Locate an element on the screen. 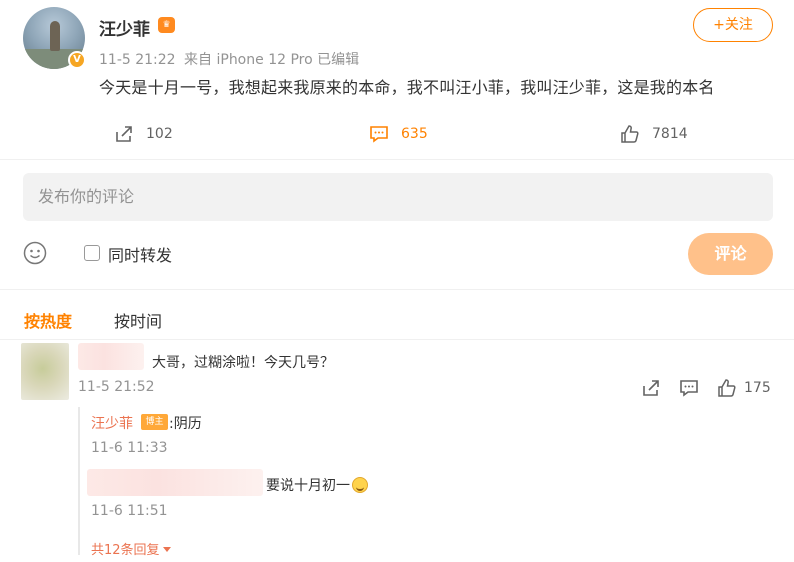 The height and width of the screenshot is (562, 794). more-replies-label: 共12条回复 is located at coordinates (125, 550).